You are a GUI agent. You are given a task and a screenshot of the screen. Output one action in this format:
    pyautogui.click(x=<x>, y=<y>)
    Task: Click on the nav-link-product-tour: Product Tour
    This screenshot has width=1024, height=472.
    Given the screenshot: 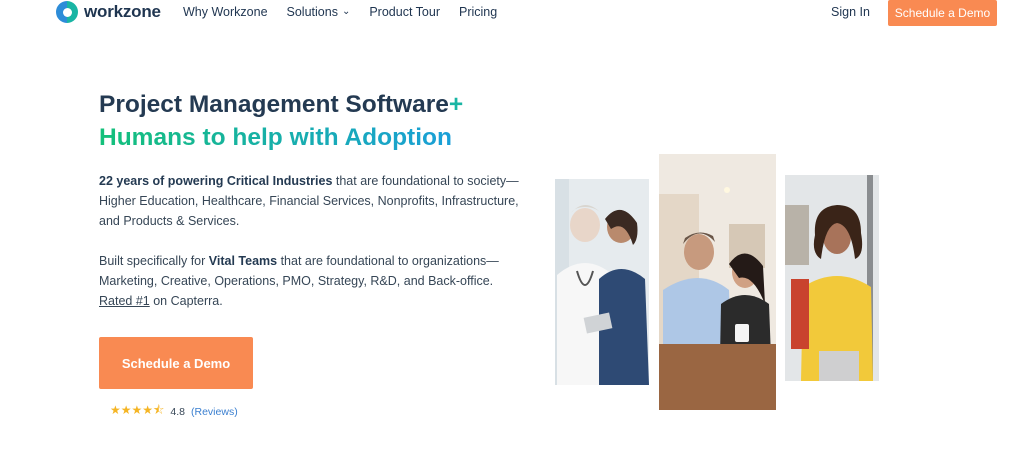 What is the action you would take?
    pyautogui.click(x=404, y=12)
    